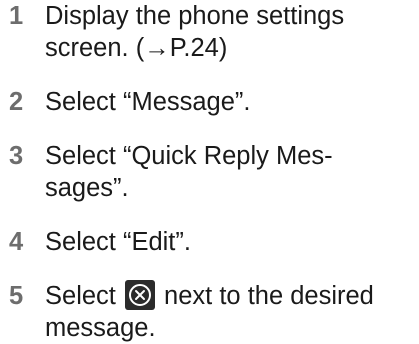 The width and height of the screenshot is (419, 344). Describe the element at coordinates (118, 242) in the screenshot. I see `step-text-line: Select “Edit”.` at that location.